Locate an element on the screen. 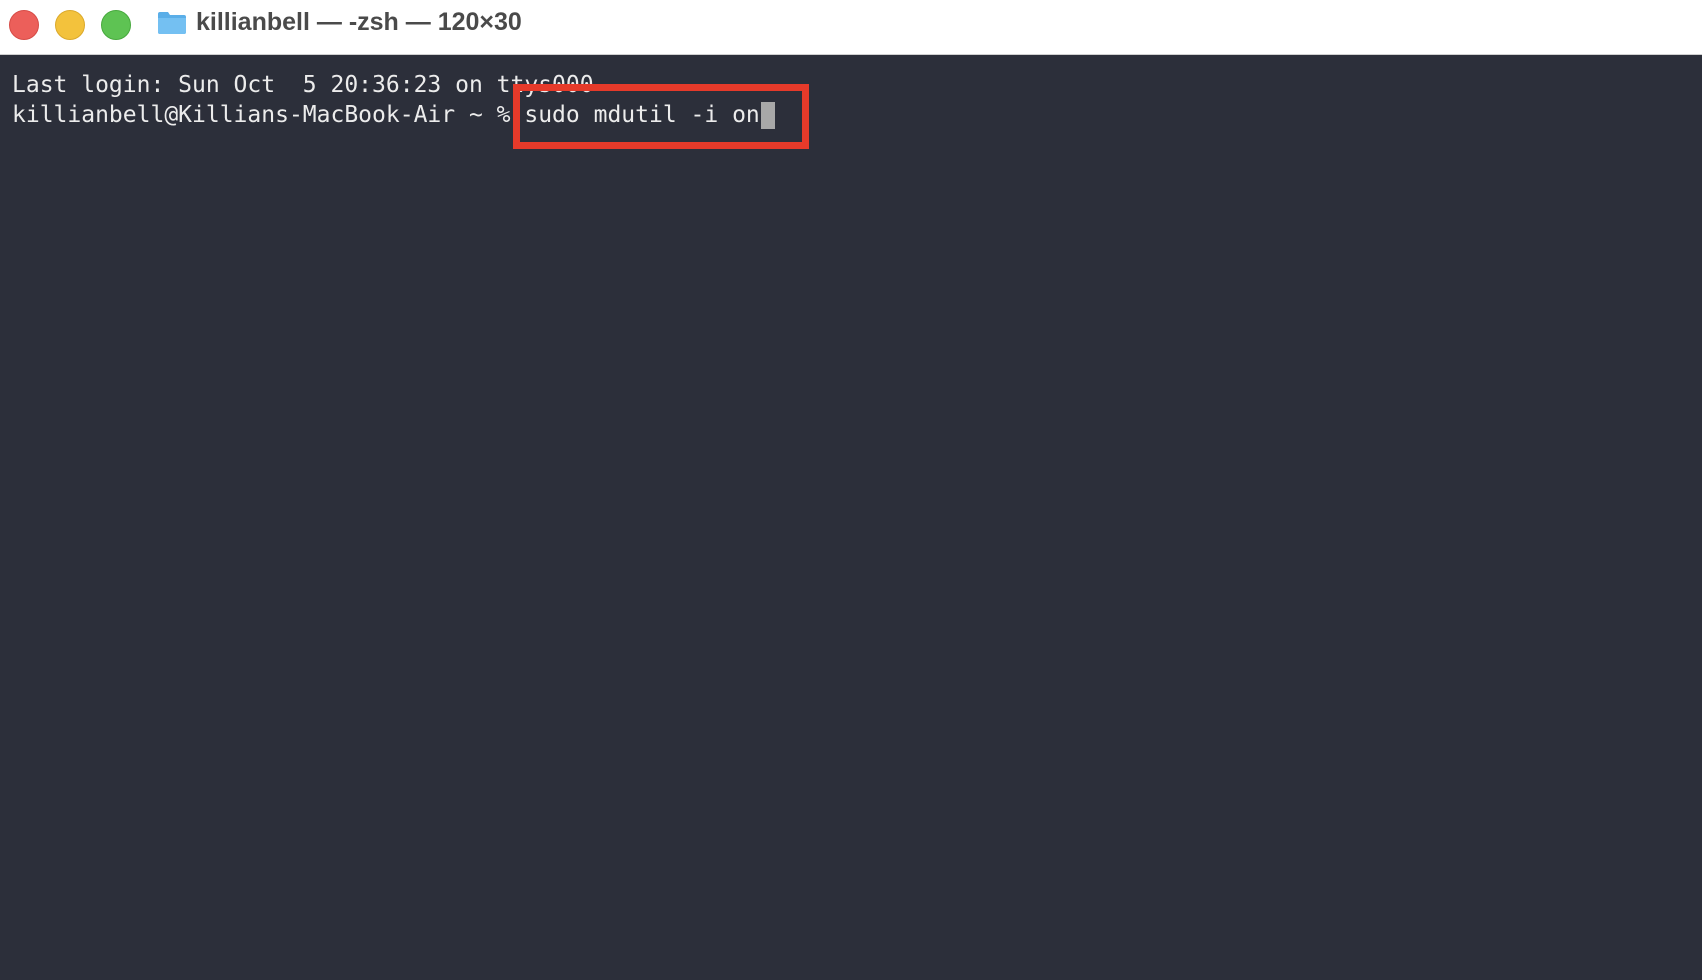 This screenshot has width=1702, height=980. text-cursor is located at coordinates (767, 115).